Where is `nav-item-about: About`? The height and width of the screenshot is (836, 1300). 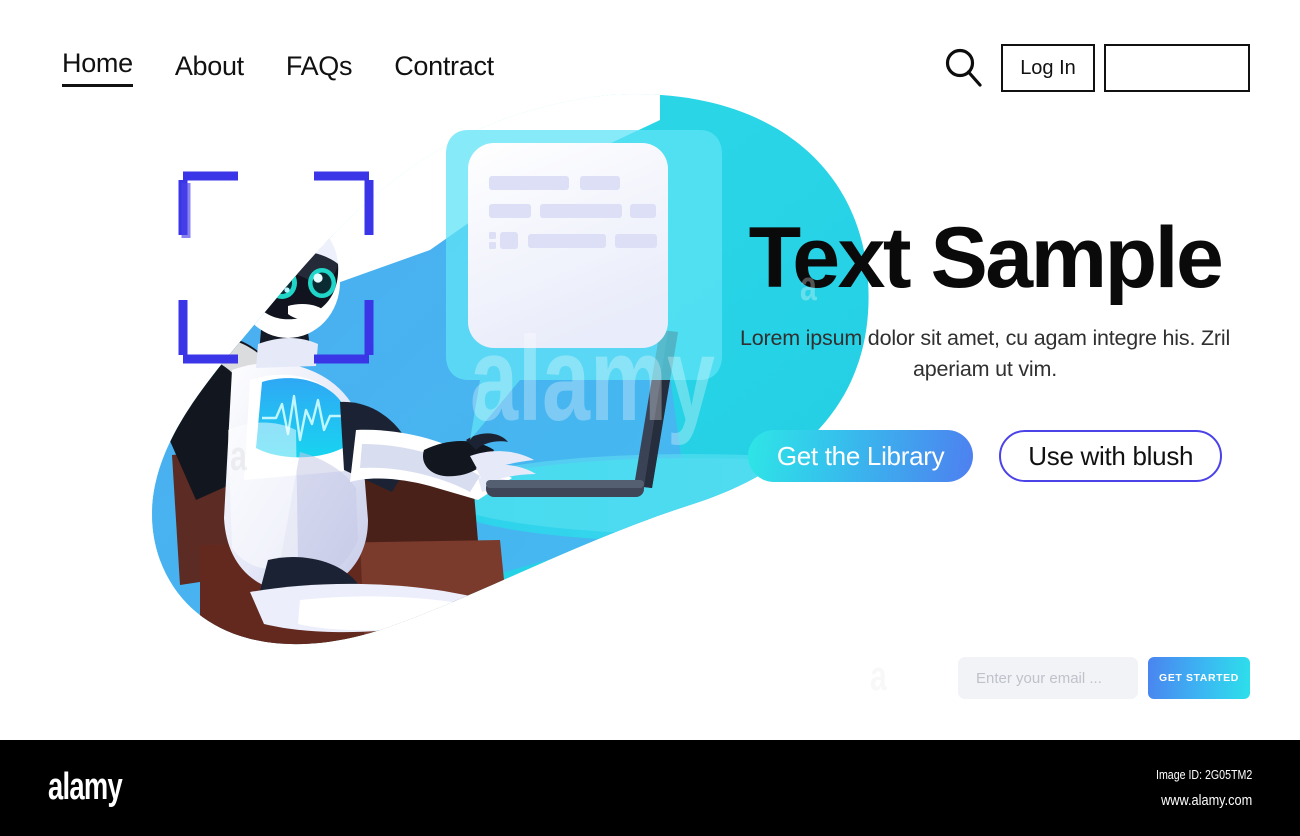
nav-item-about: About is located at coordinates (209, 70).